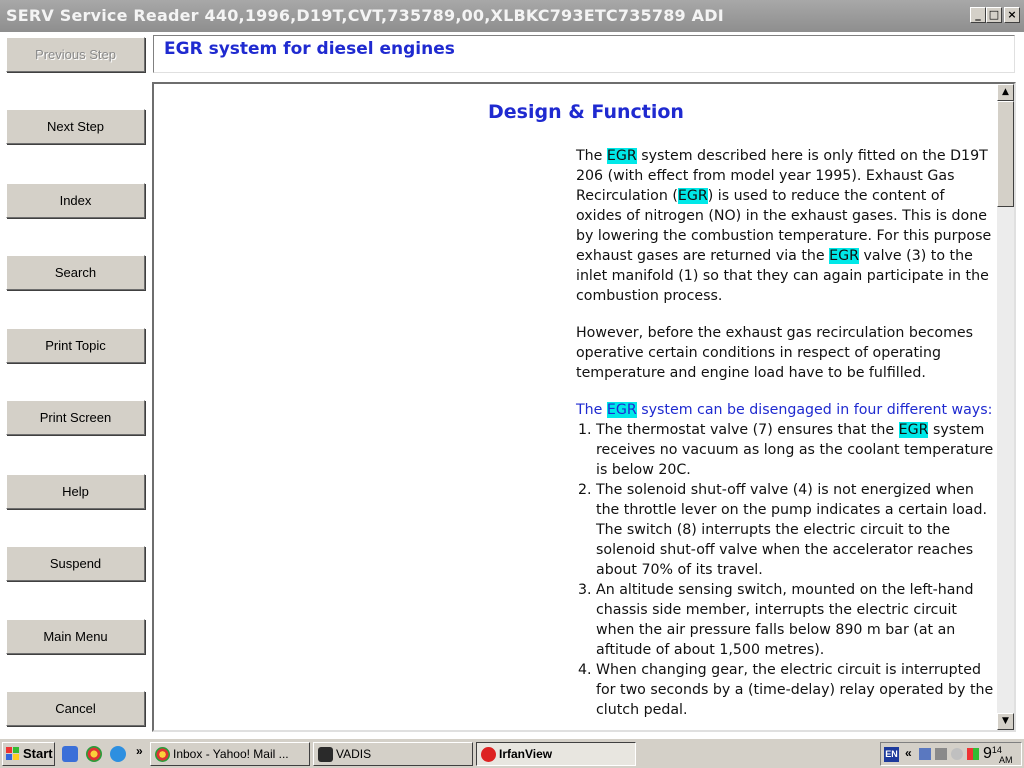 This screenshot has width=1024, height=768. I want to click on task-label: IrfanView, so click(526, 754).